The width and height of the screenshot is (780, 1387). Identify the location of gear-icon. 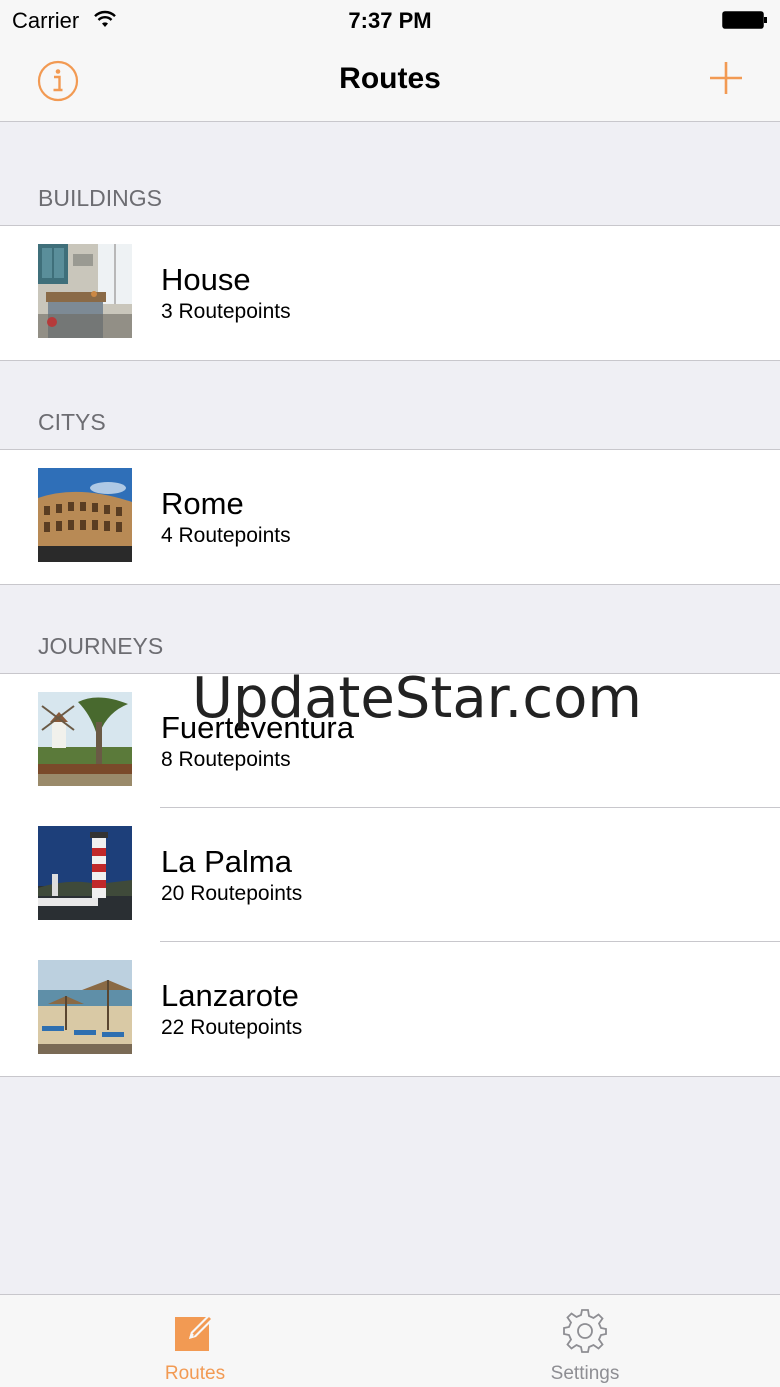
(585, 1331).